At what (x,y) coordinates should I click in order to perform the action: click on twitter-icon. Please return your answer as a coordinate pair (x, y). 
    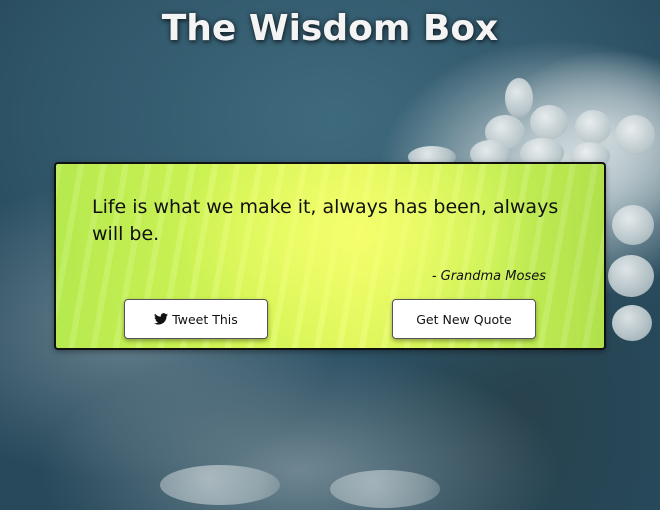
    Looking at the image, I should click on (161, 319).